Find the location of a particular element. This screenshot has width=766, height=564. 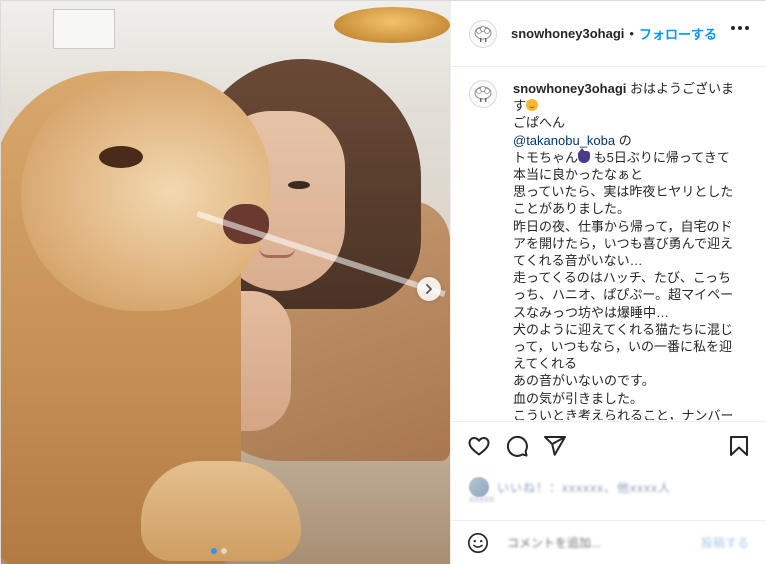

header-username: snowhoney3ohagi is located at coordinates (567, 33).